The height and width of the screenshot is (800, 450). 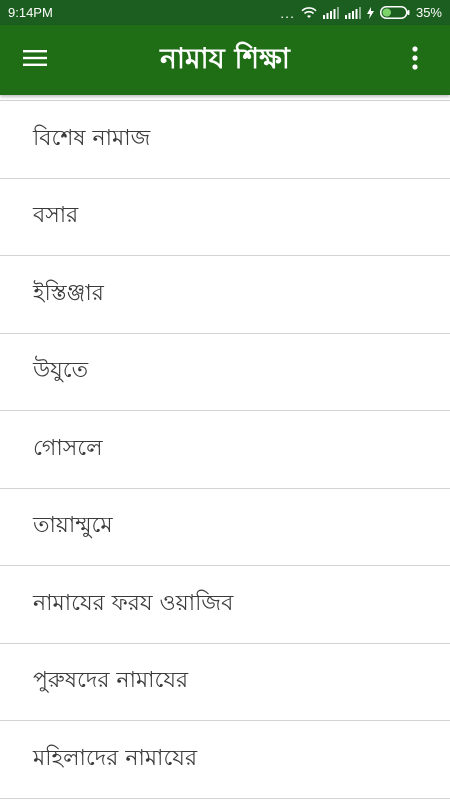 I want to click on hamburger-menu-icon, so click(x=35, y=60).